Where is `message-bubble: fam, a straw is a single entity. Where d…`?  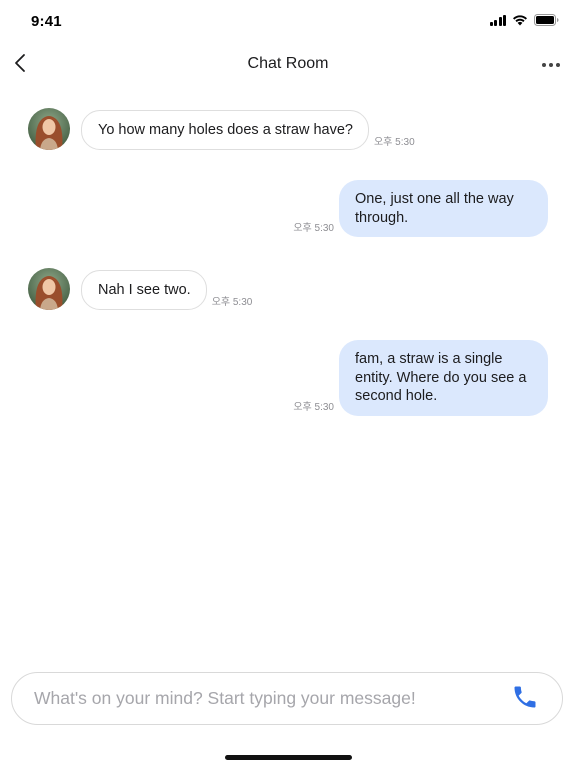 message-bubble: fam, a straw is a single entity. Where d… is located at coordinates (443, 378).